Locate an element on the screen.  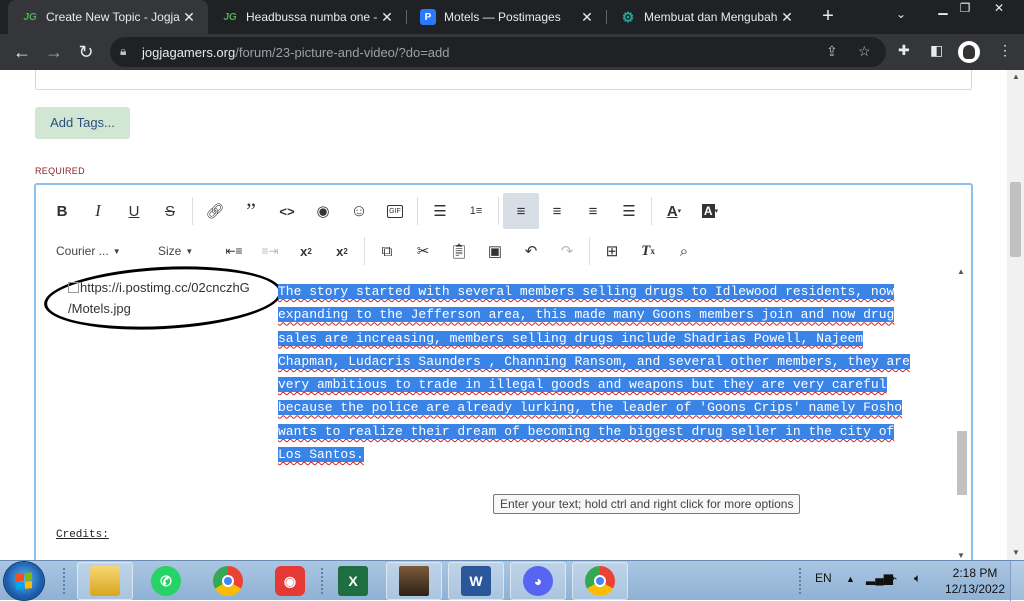
numbered-list-icon: 1≡ is located at coordinates (476, 211).